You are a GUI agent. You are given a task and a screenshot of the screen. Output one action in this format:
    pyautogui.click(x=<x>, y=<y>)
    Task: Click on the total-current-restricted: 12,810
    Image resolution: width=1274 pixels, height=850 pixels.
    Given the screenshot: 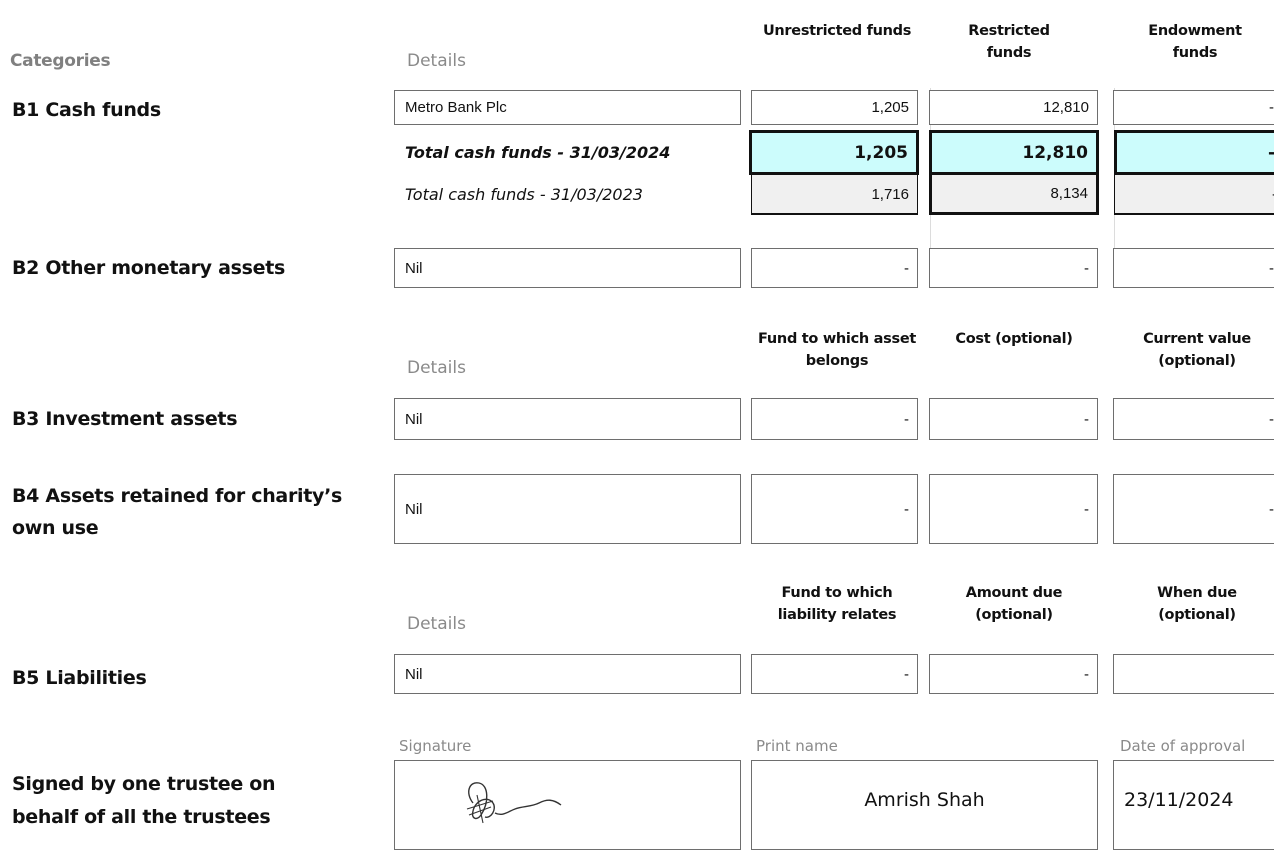 What is the action you would take?
    pyautogui.click(x=1014, y=152)
    